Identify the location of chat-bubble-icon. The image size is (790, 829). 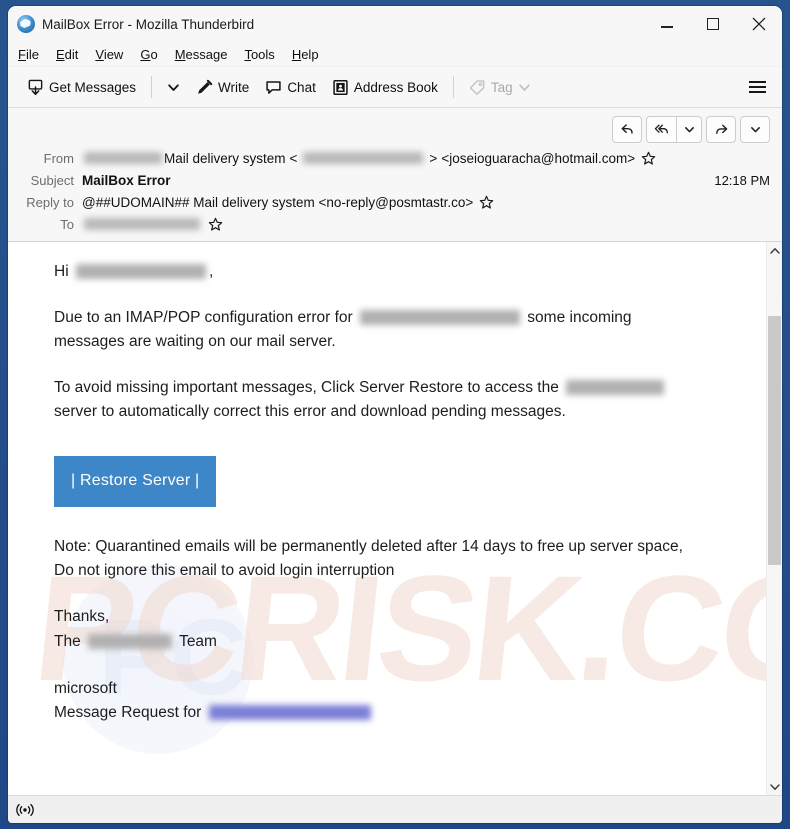
(273, 87).